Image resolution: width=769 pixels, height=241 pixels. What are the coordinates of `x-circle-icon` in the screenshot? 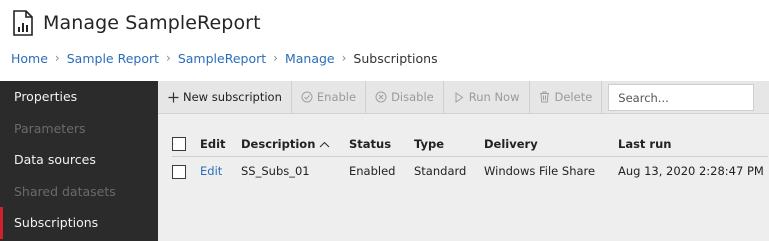 It's located at (381, 97).